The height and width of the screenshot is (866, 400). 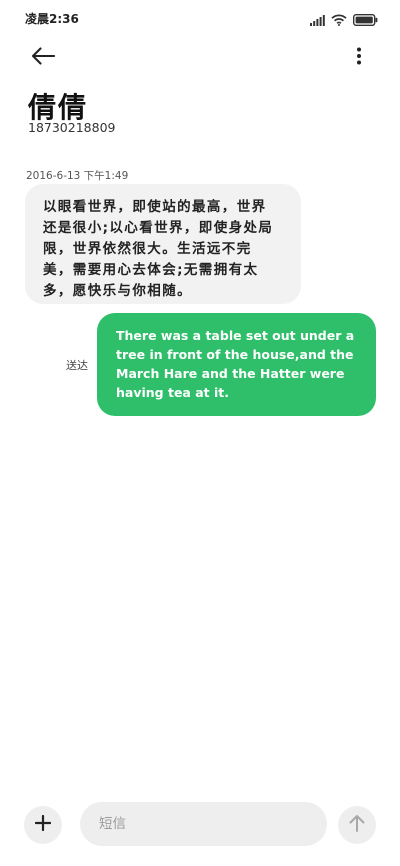 What do you see at coordinates (77, 176) in the screenshot?
I see `message-timestamp: 2016-6-13 下午1:49` at bounding box center [77, 176].